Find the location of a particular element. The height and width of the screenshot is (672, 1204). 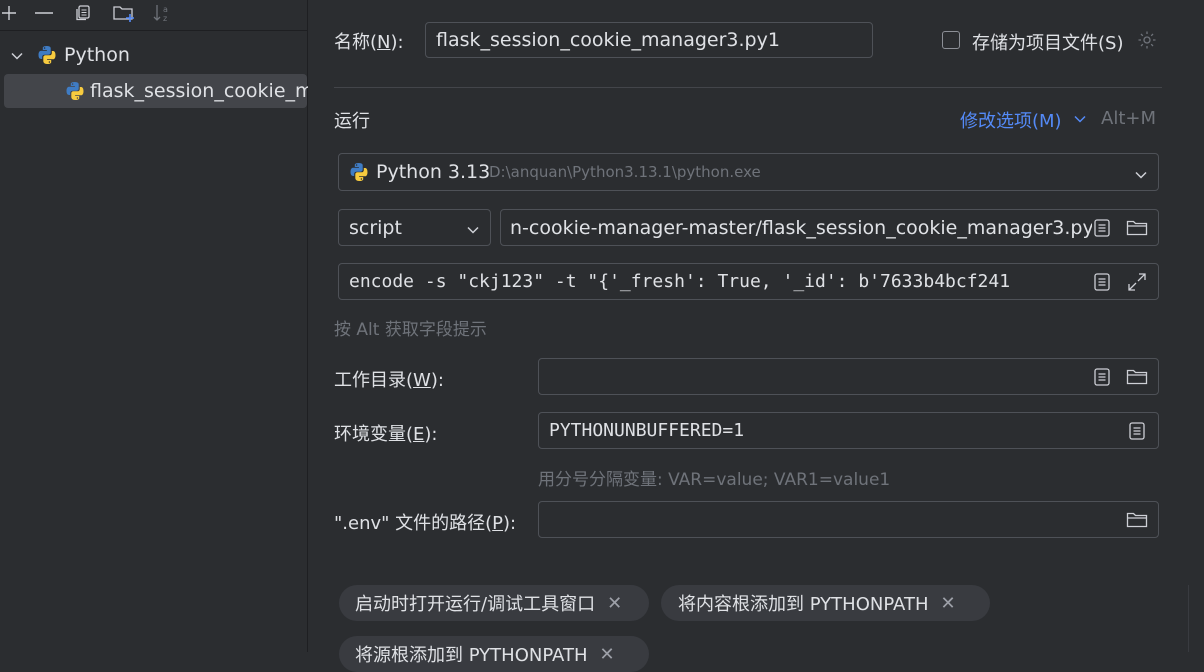

svg-text: z is located at coordinates (165, 18).